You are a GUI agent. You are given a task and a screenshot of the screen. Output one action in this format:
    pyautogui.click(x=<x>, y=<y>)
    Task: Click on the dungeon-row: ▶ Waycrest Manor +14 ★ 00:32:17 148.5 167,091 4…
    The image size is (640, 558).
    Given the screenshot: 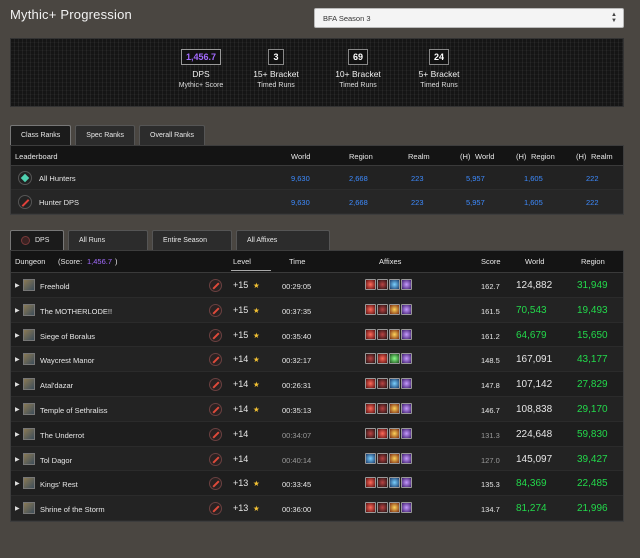 What is the action you would take?
    pyautogui.click(x=317, y=360)
    